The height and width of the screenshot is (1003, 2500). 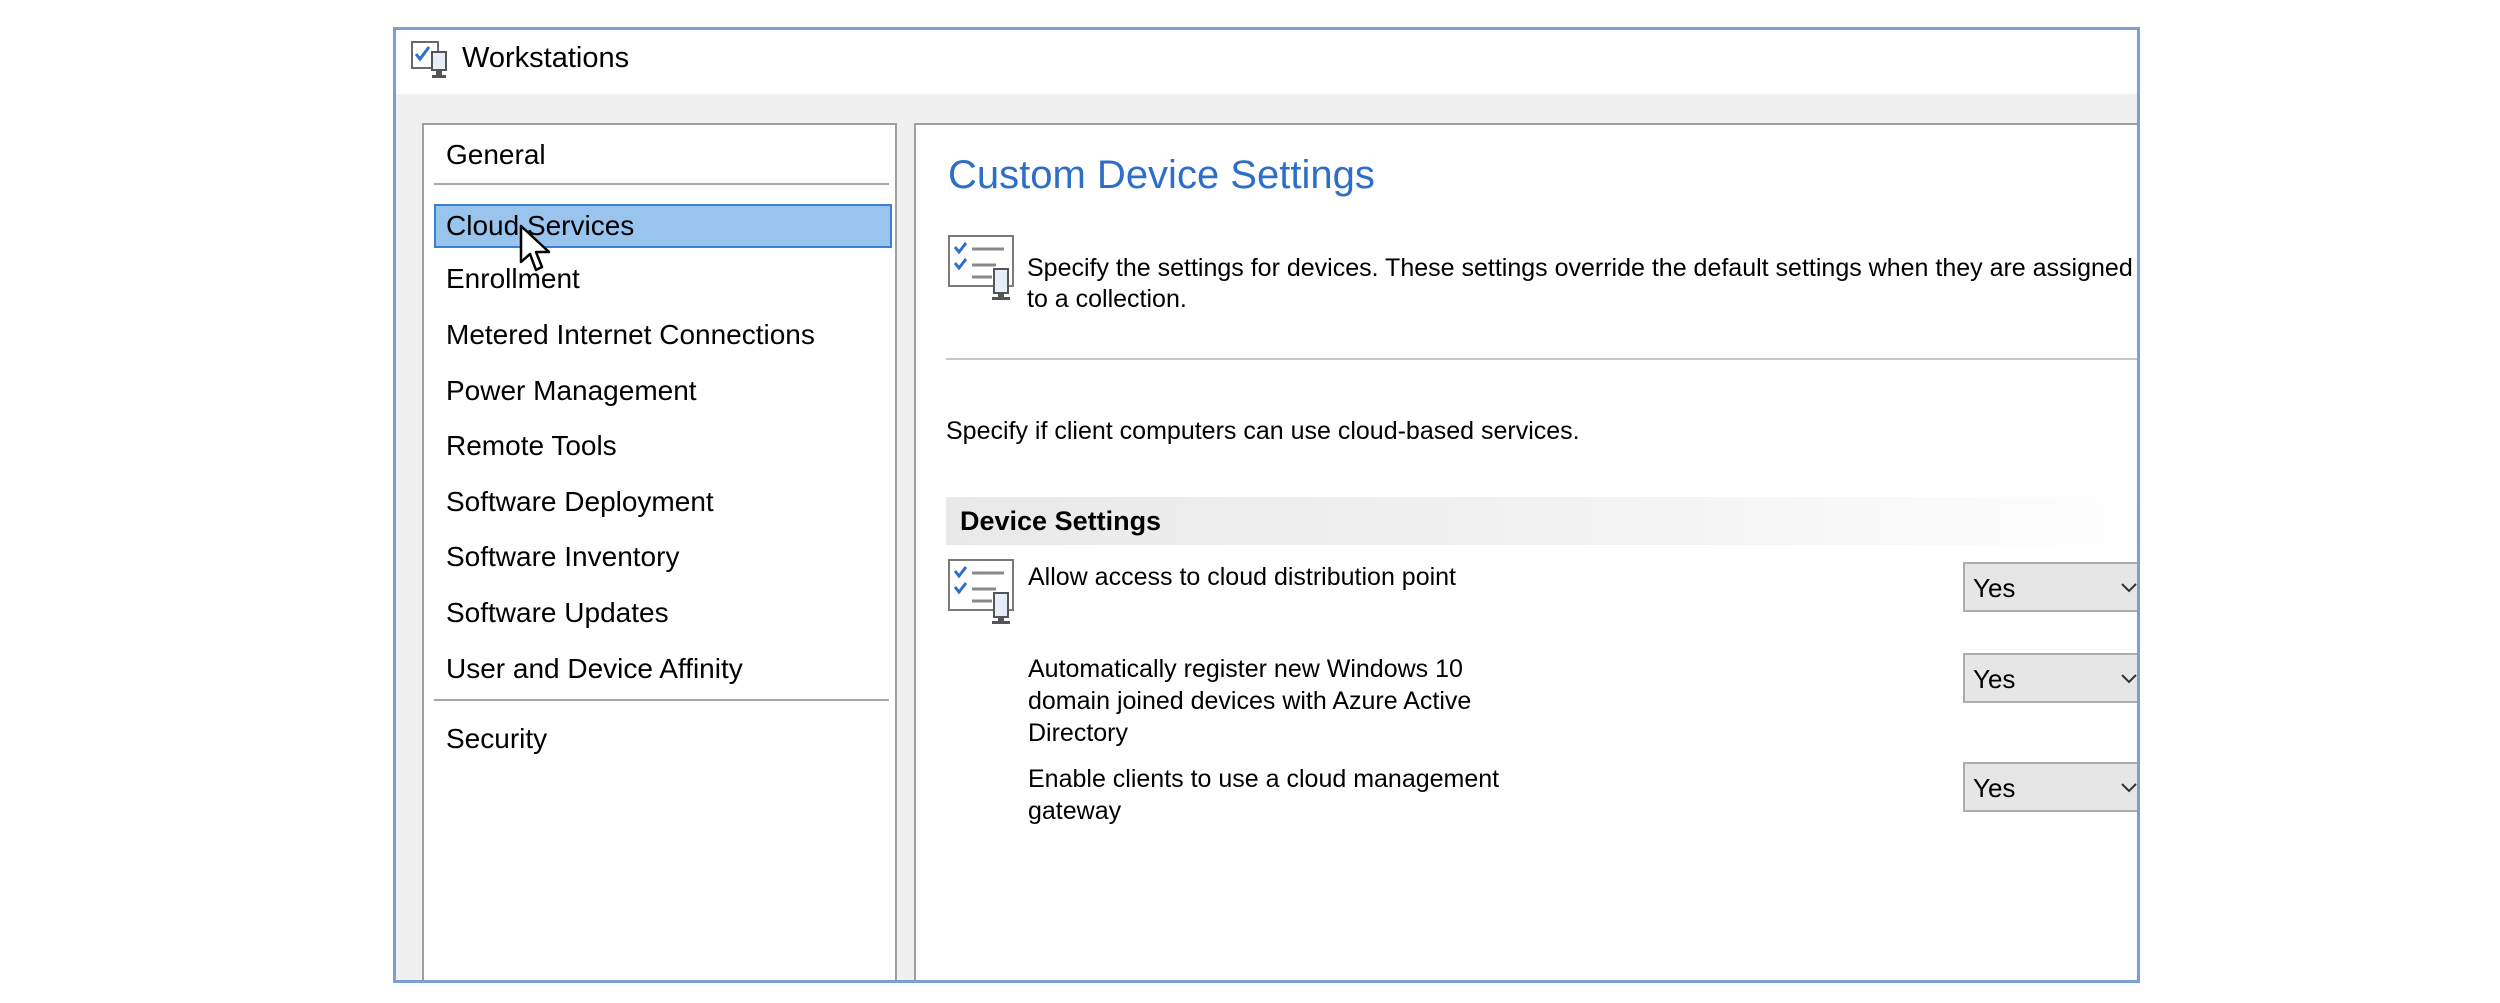 What do you see at coordinates (1541, 521) in the screenshot?
I see `section-header: Device Settings` at bounding box center [1541, 521].